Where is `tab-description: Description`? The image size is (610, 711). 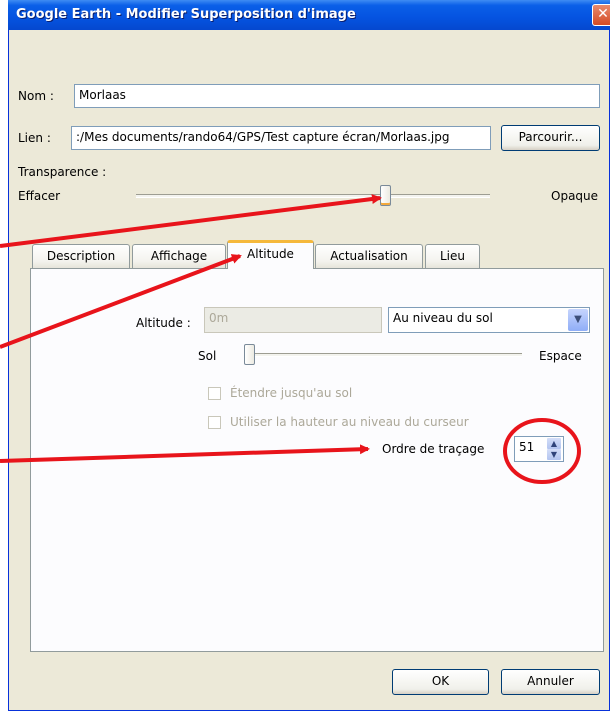
tab-description: Description is located at coordinates (81, 256).